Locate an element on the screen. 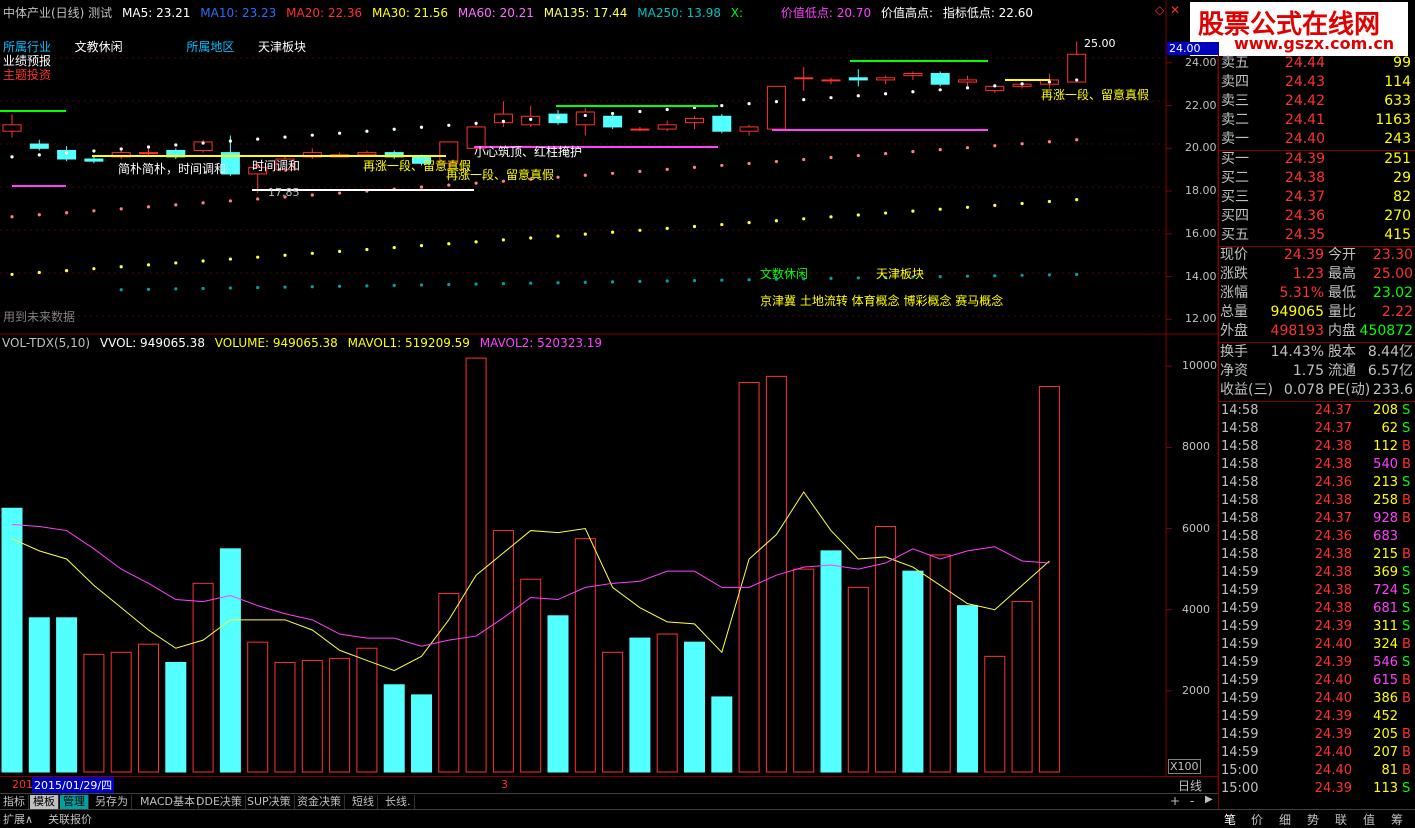 The image size is (1415, 828). stat-value: 1.75 is located at coordinates (1308, 371).